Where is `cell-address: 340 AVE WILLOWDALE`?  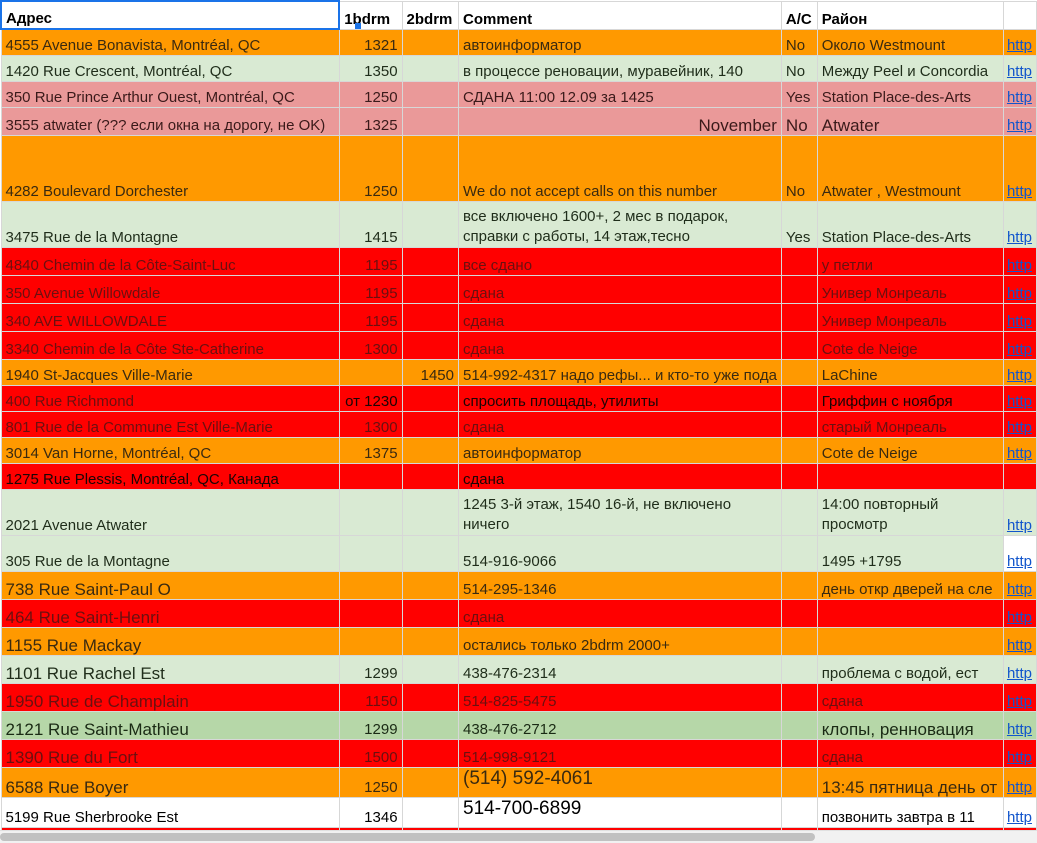
cell-address: 340 AVE WILLOWDALE is located at coordinates (170, 317).